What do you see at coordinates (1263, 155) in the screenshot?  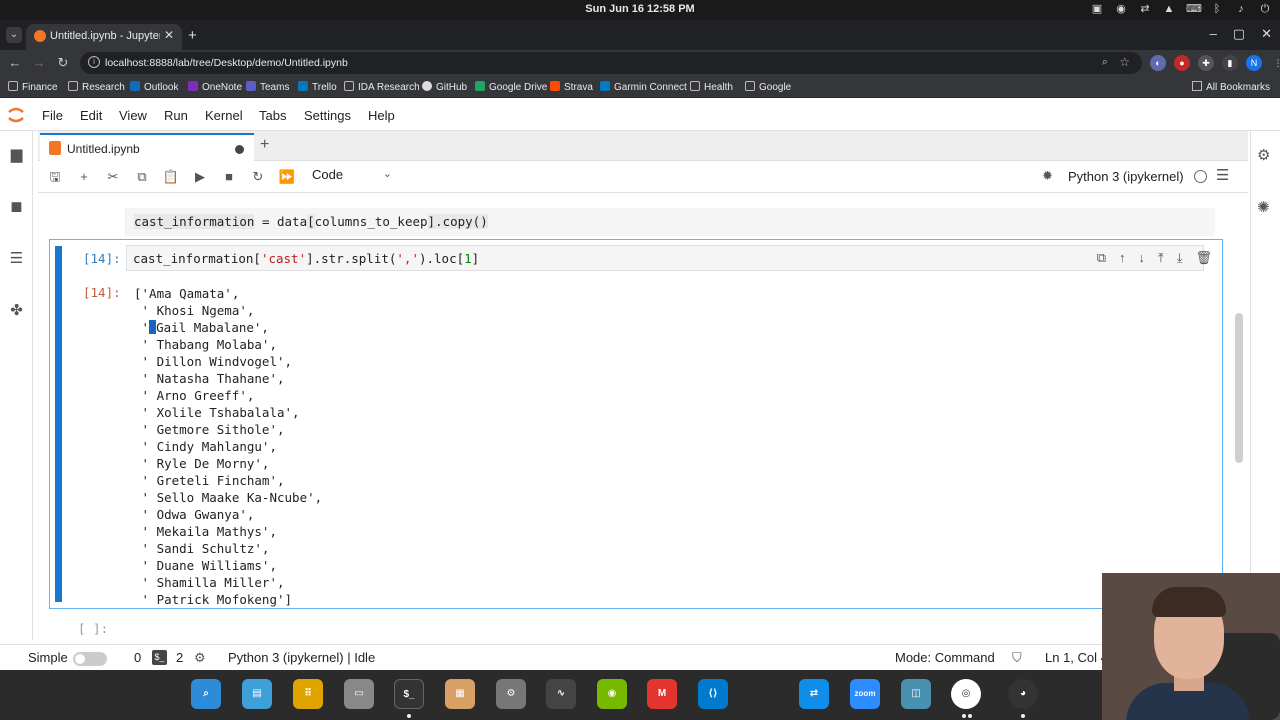 I see `property-inspector-icon: ⚙` at bounding box center [1263, 155].